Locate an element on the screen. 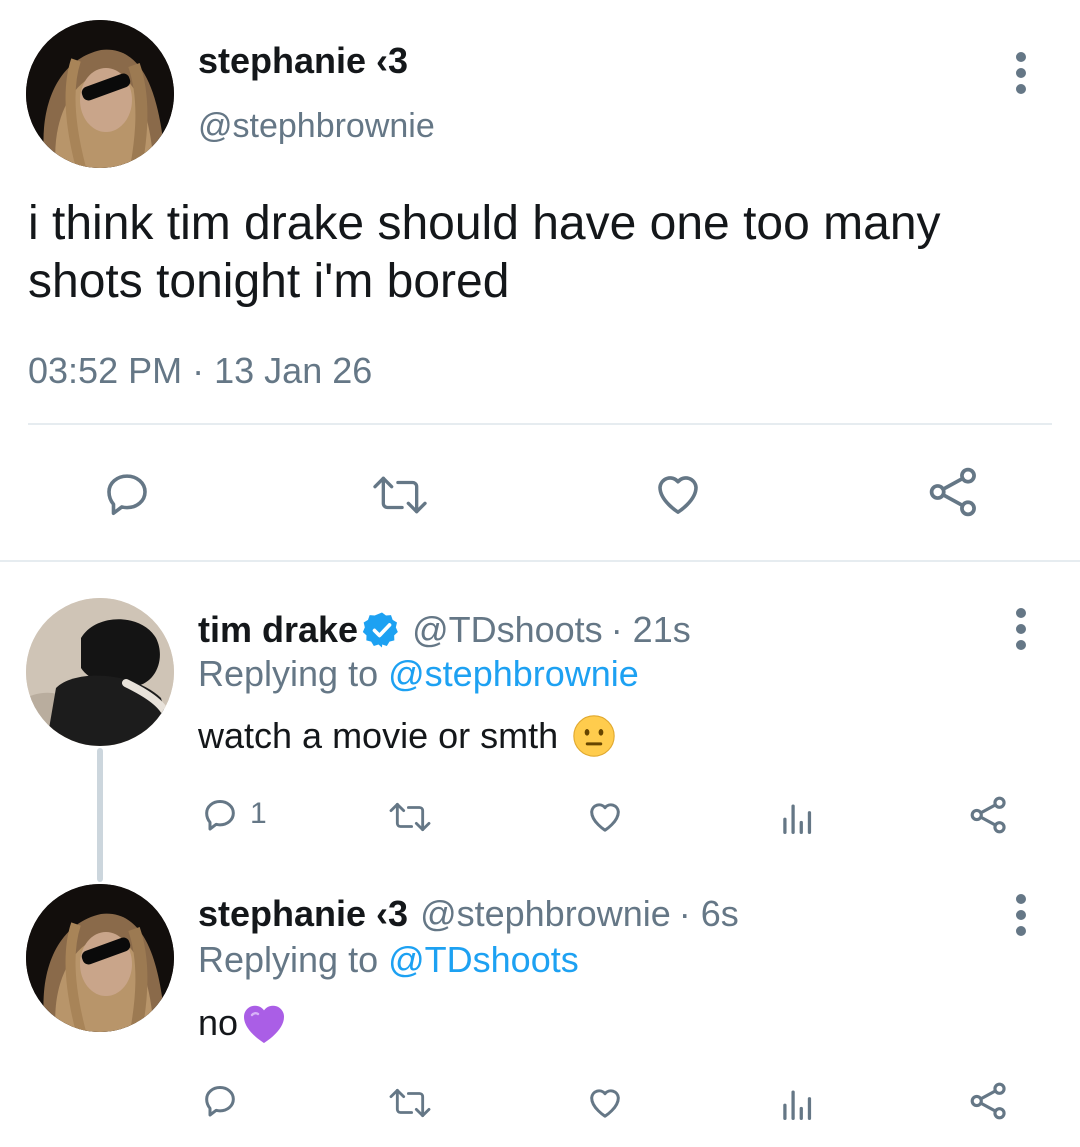  reply-button: 1 is located at coordinates (233, 814).